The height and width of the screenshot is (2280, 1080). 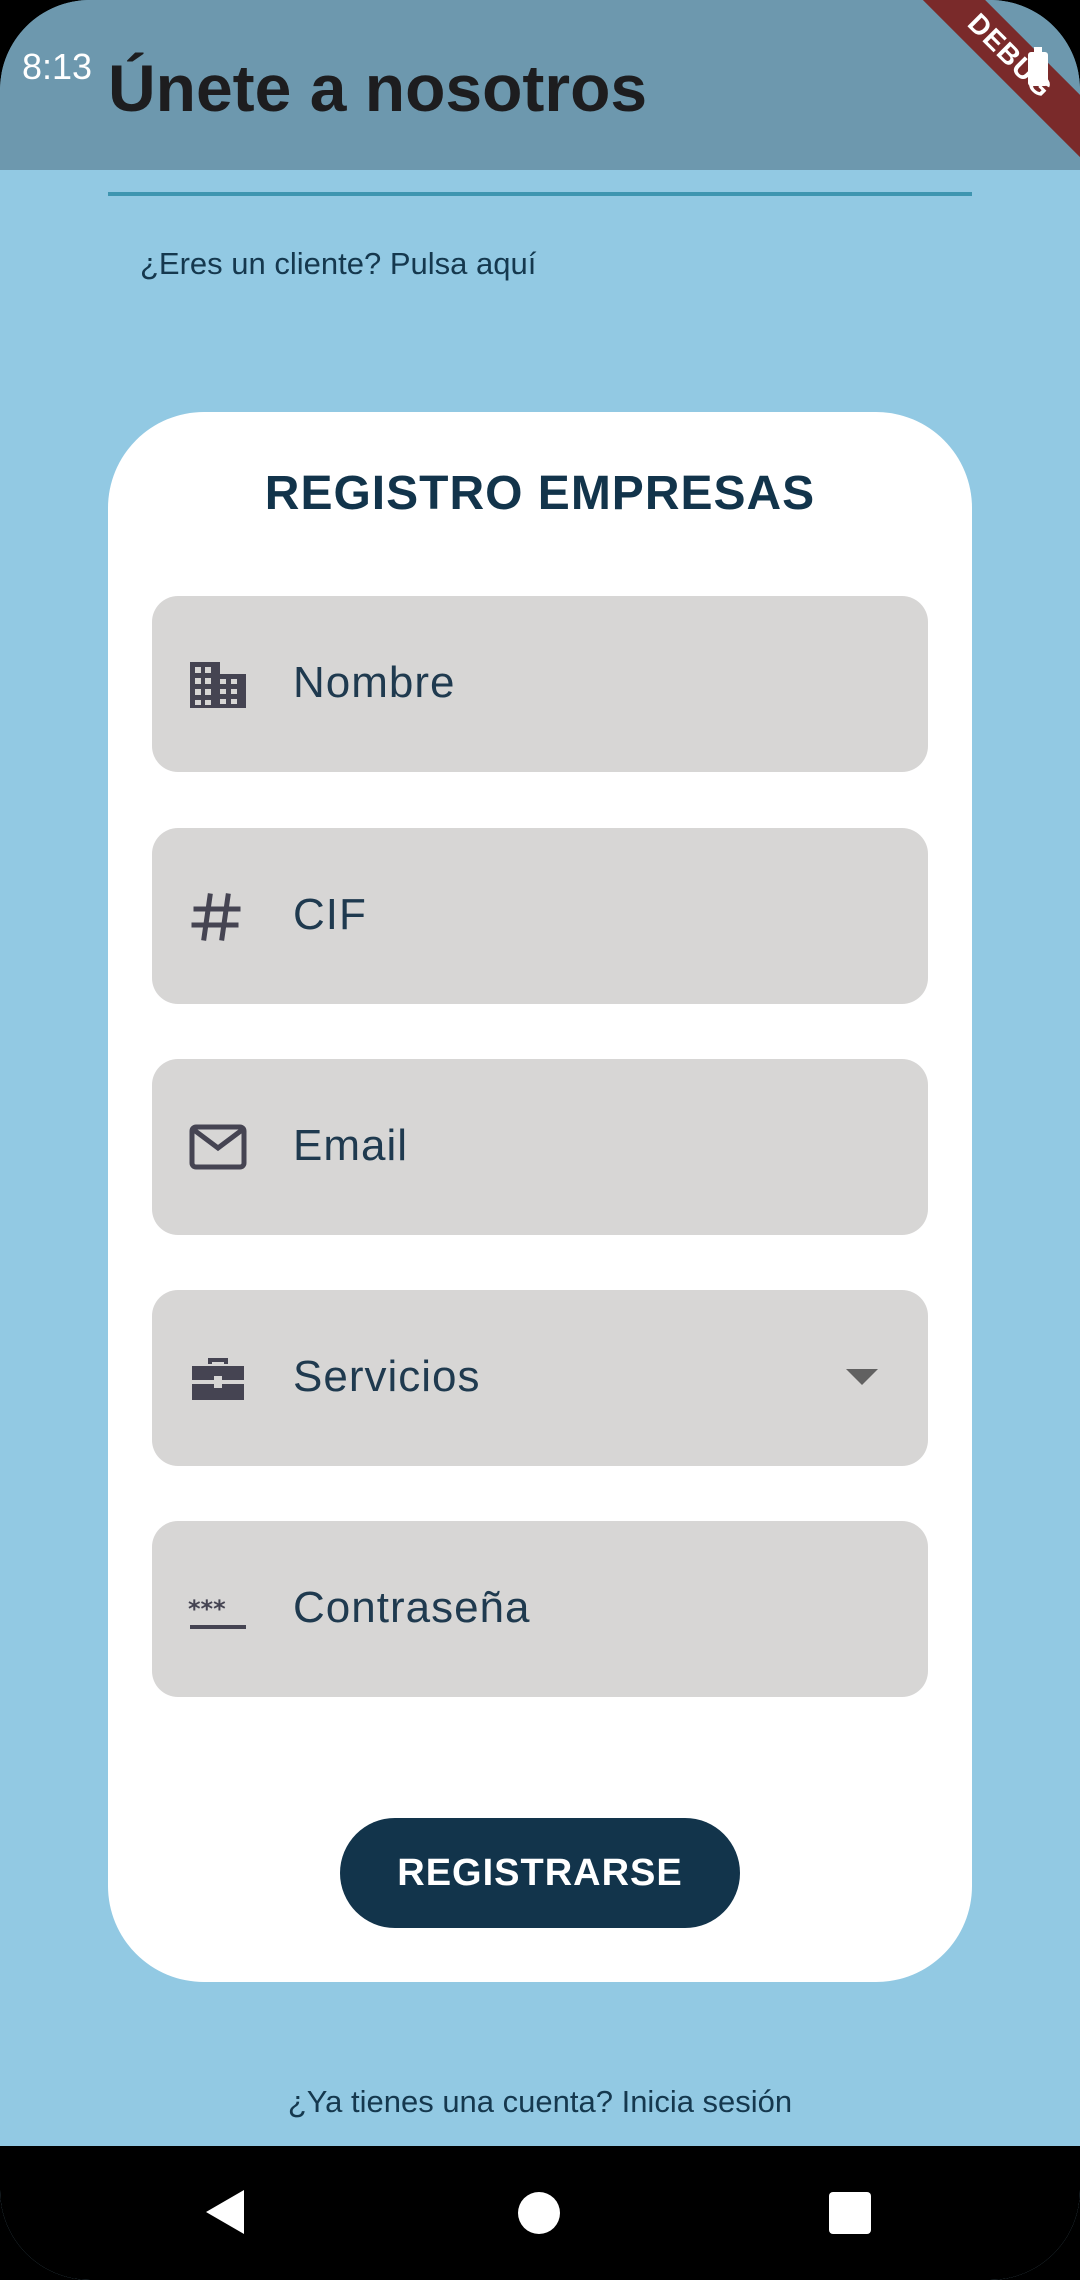 What do you see at coordinates (218, 1378) in the screenshot?
I see `briefcase-icon` at bounding box center [218, 1378].